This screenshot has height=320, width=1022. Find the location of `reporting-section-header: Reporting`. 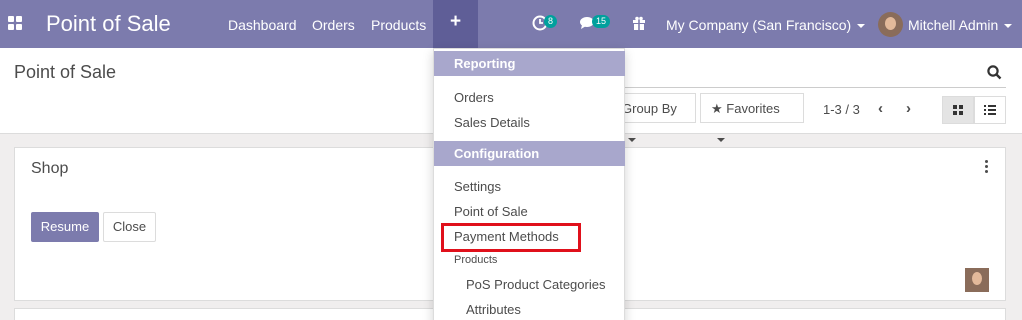

reporting-section-header: Reporting is located at coordinates (529, 63).